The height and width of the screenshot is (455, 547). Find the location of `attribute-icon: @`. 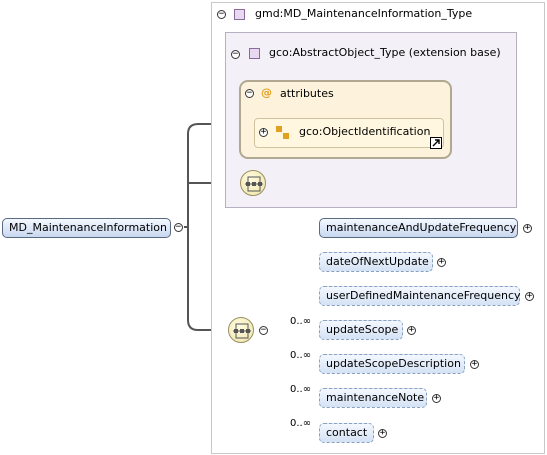

attribute-icon: @ is located at coordinates (266, 92).